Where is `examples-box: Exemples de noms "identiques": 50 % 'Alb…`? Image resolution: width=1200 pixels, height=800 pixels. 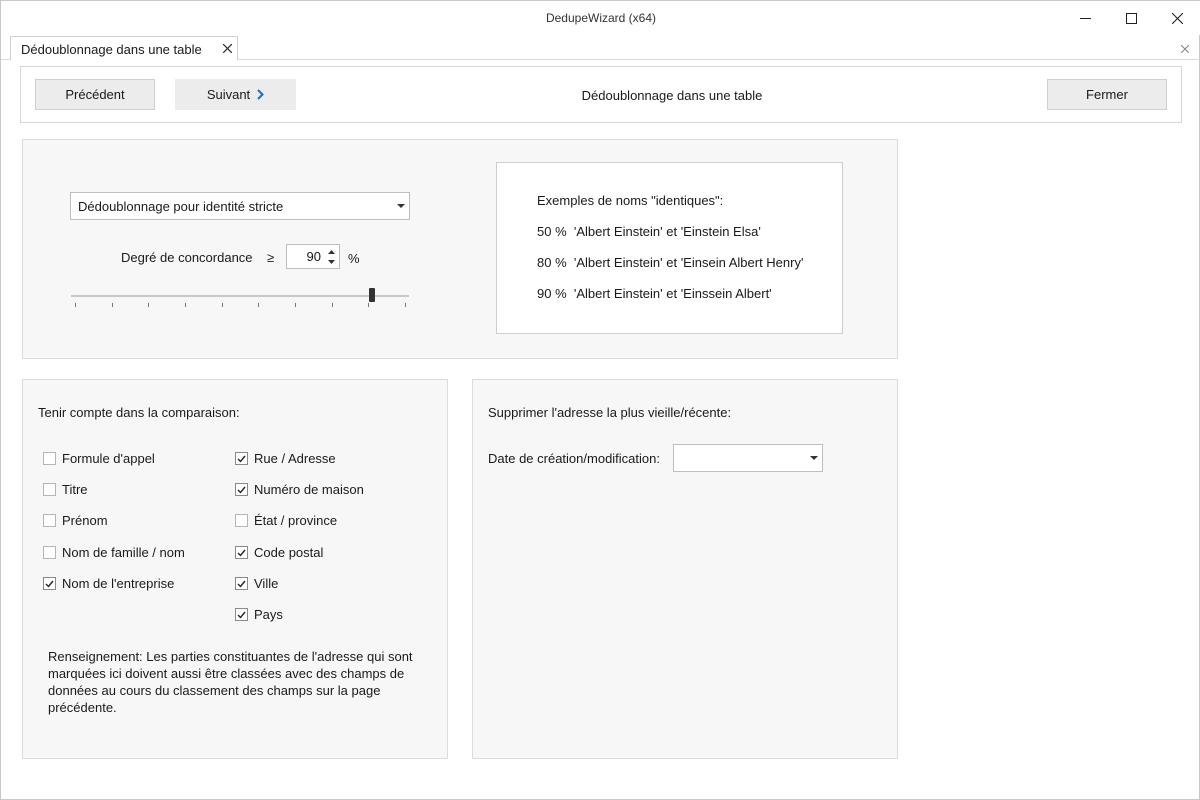
examples-box: Exemples de noms "identiques": 50 % 'Alb… is located at coordinates (669, 248).